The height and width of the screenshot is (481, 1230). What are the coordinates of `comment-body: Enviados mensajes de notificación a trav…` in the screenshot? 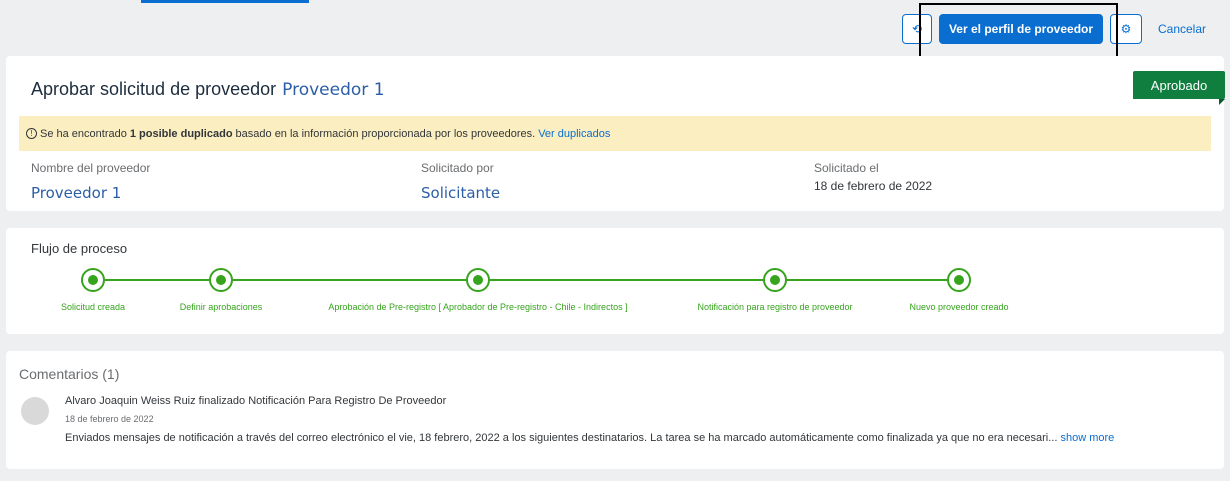 It's located at (589, 438).